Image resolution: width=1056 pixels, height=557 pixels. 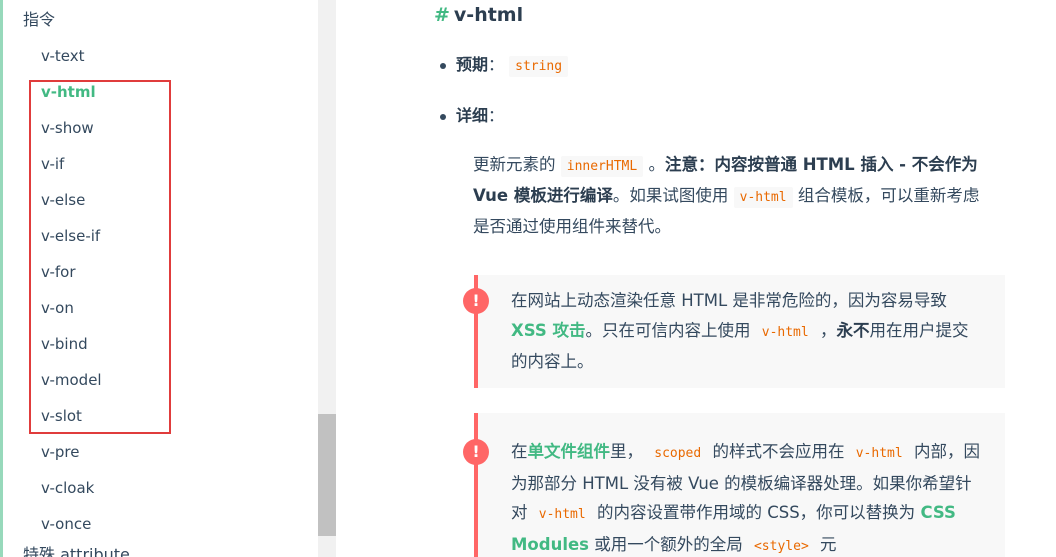 What do you see at coordinates (668, 544) in the screenshot?
I see `callout-text-part: 或用一个额外的全局` at bounding box center [668, 544].